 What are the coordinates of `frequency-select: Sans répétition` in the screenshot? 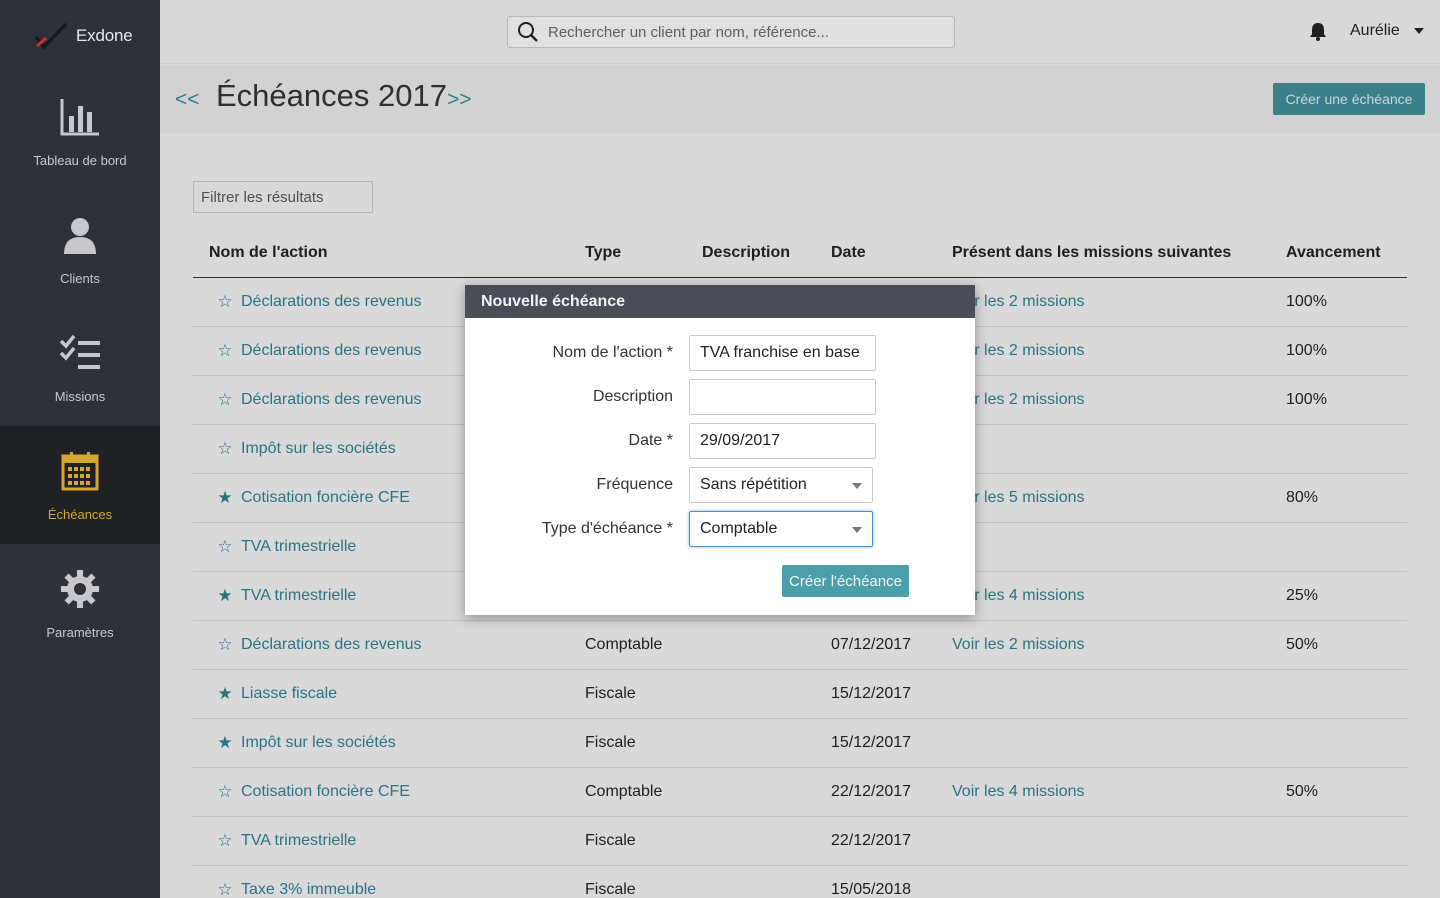 It's located at (781, 485).